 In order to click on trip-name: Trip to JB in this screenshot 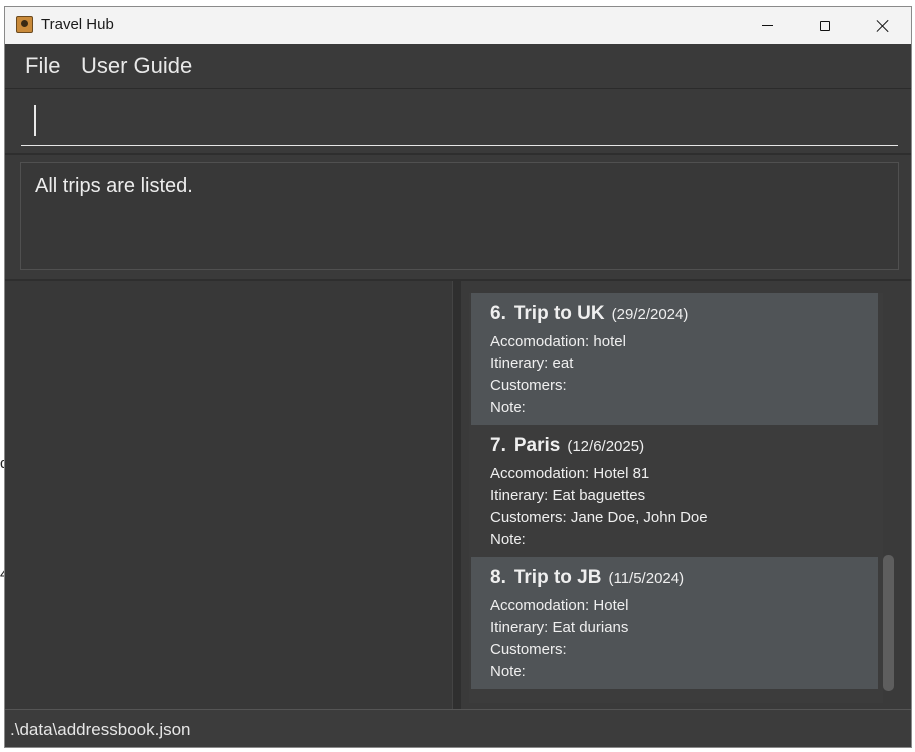, I will do `click(557, 577)`.